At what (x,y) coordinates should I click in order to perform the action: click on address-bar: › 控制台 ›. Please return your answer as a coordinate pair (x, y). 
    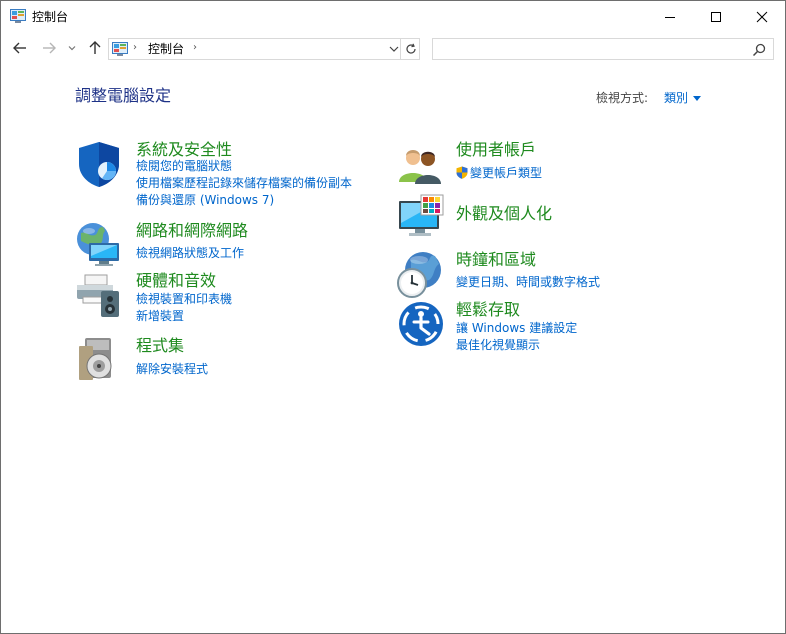
    Looking at the image, I should click on (264, 49).